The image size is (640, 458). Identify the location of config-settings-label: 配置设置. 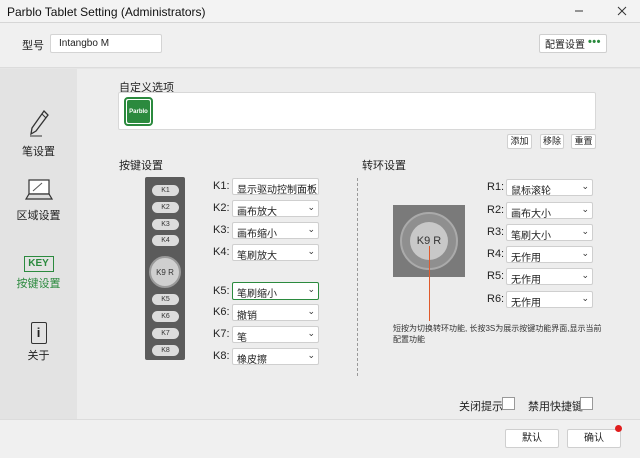
(565, 45).